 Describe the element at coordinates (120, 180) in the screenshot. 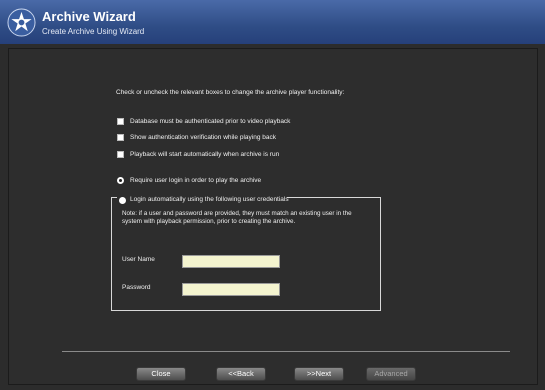

I see `radio-require-login` at that location.